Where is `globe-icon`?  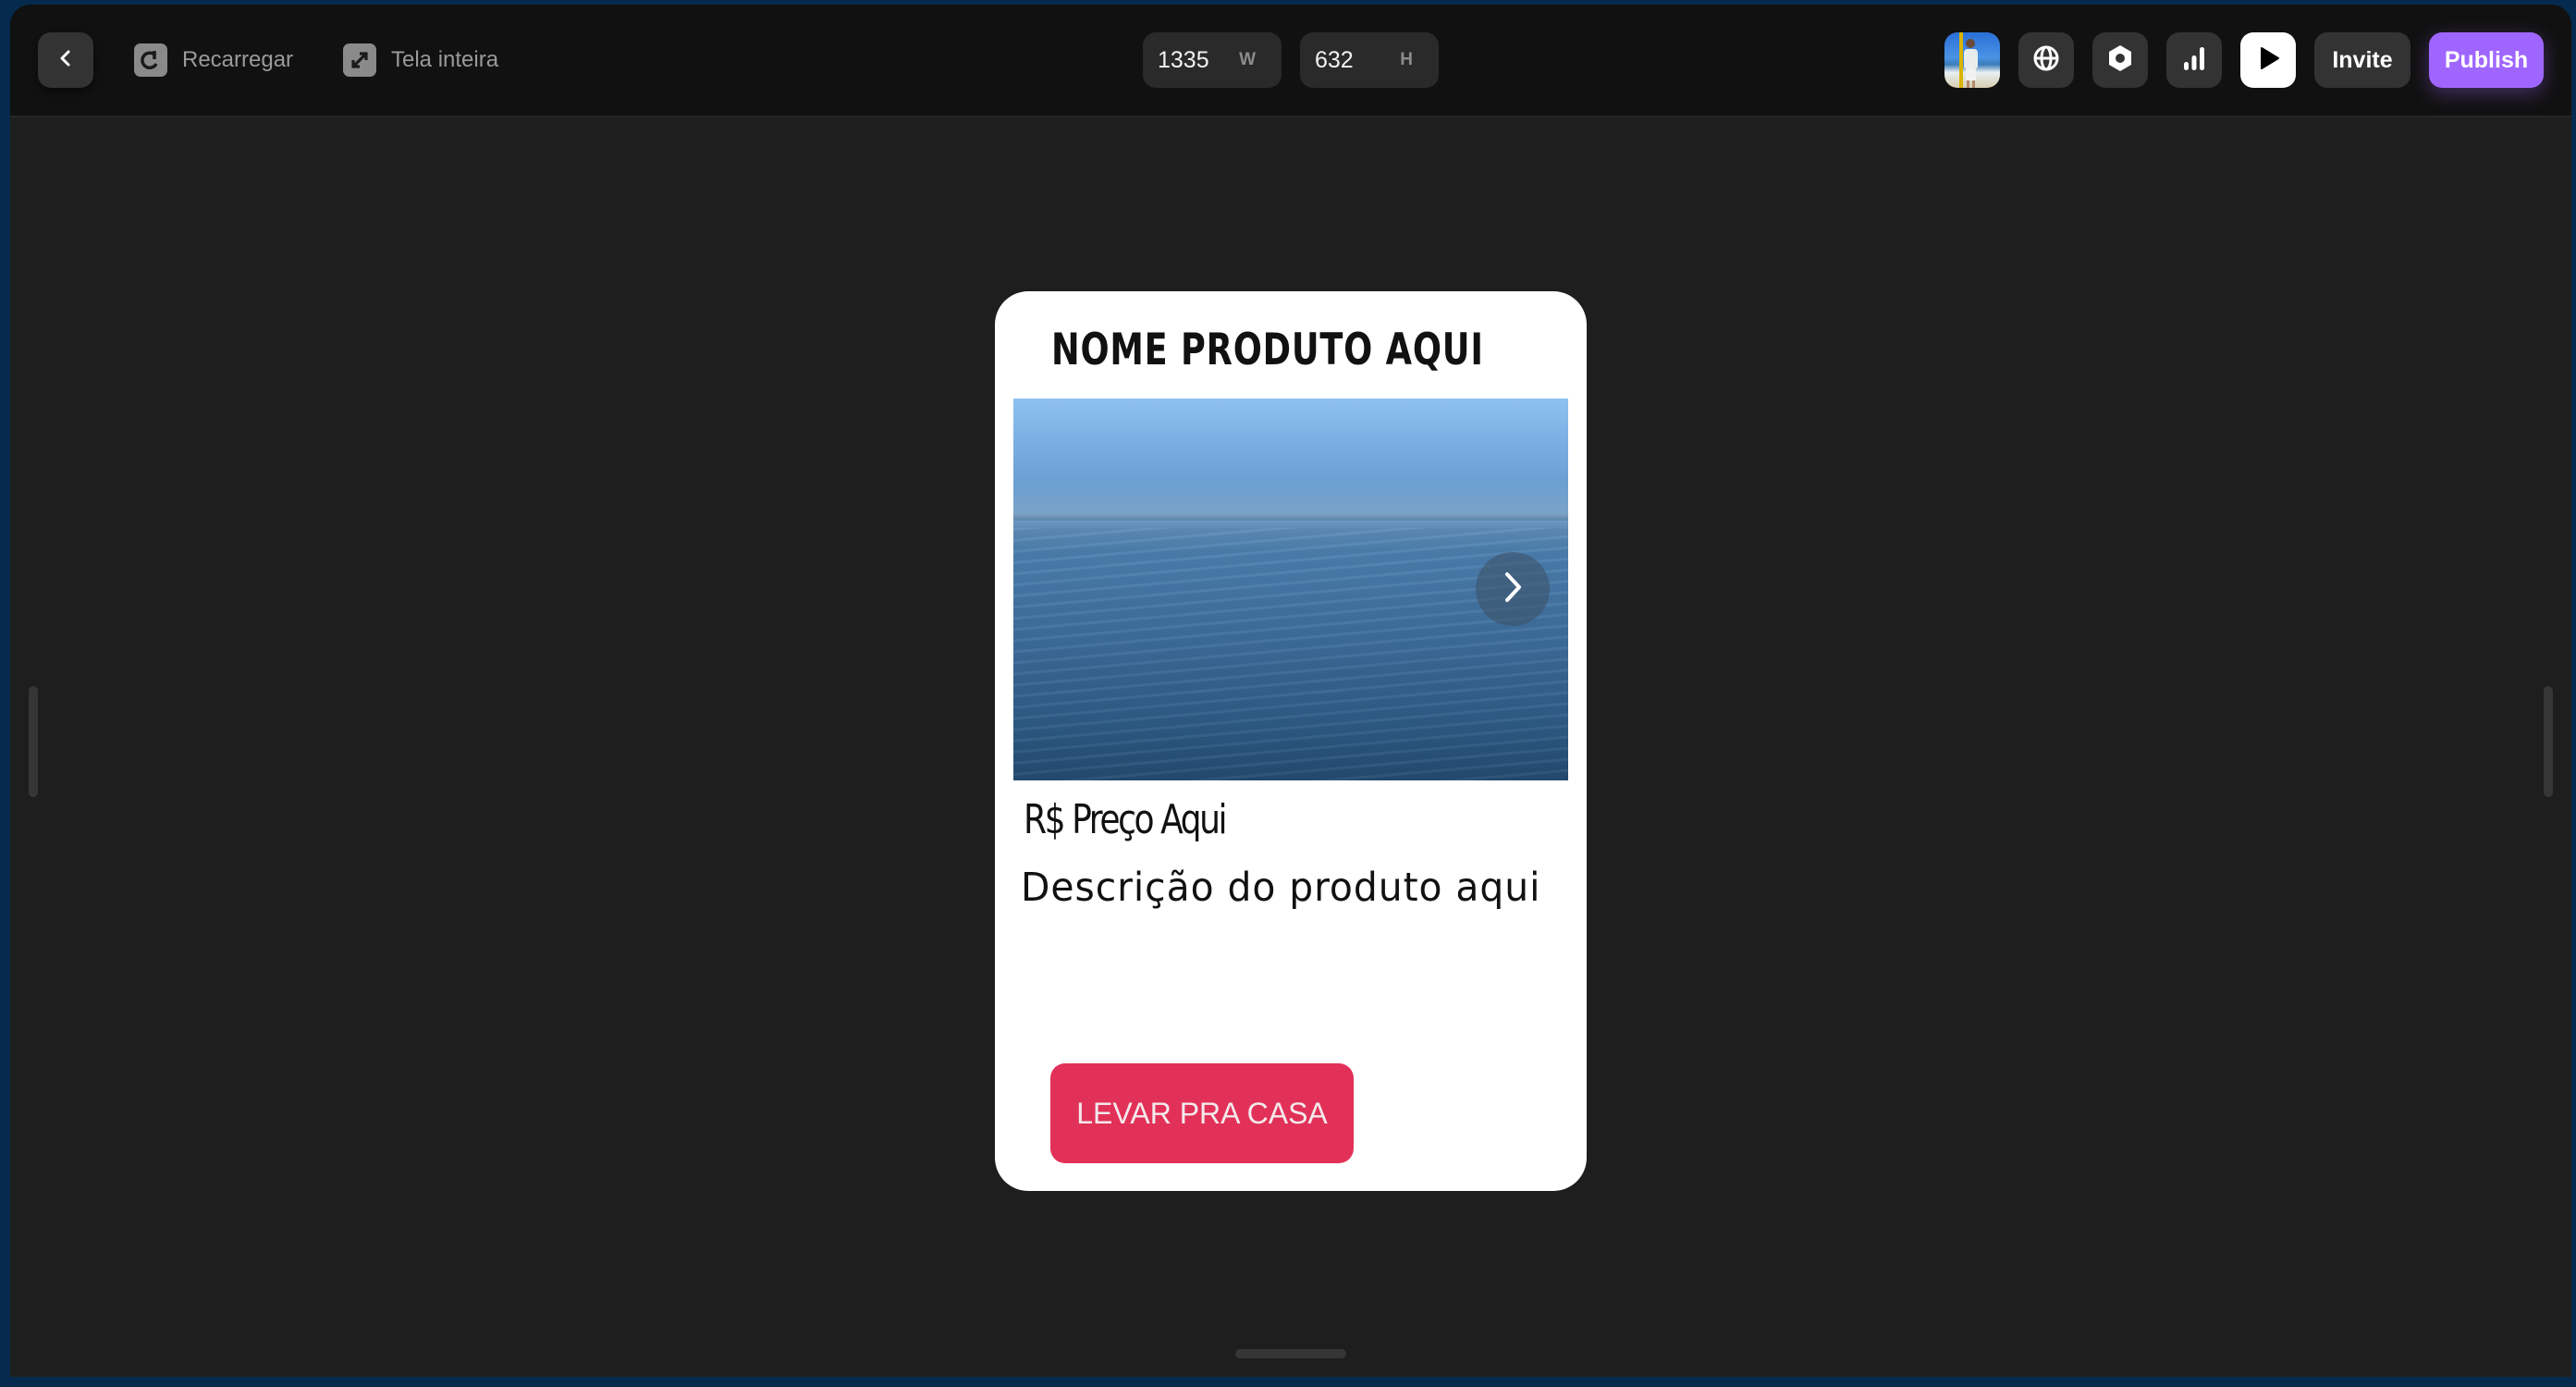
globe-icon is located at coordinates (2046, 60).